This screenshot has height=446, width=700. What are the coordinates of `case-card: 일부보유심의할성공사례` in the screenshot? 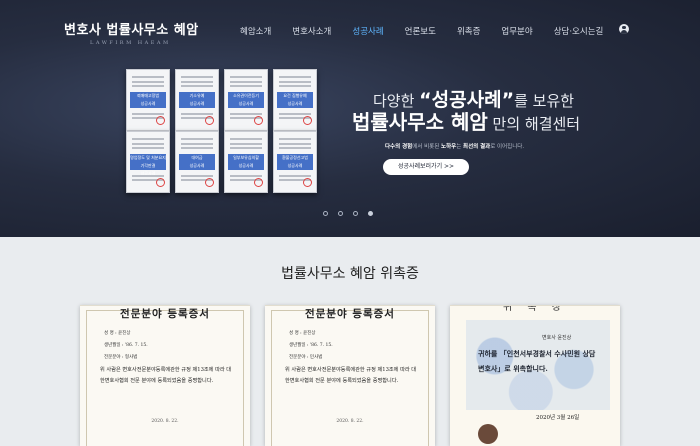 It's located at (246, 162).